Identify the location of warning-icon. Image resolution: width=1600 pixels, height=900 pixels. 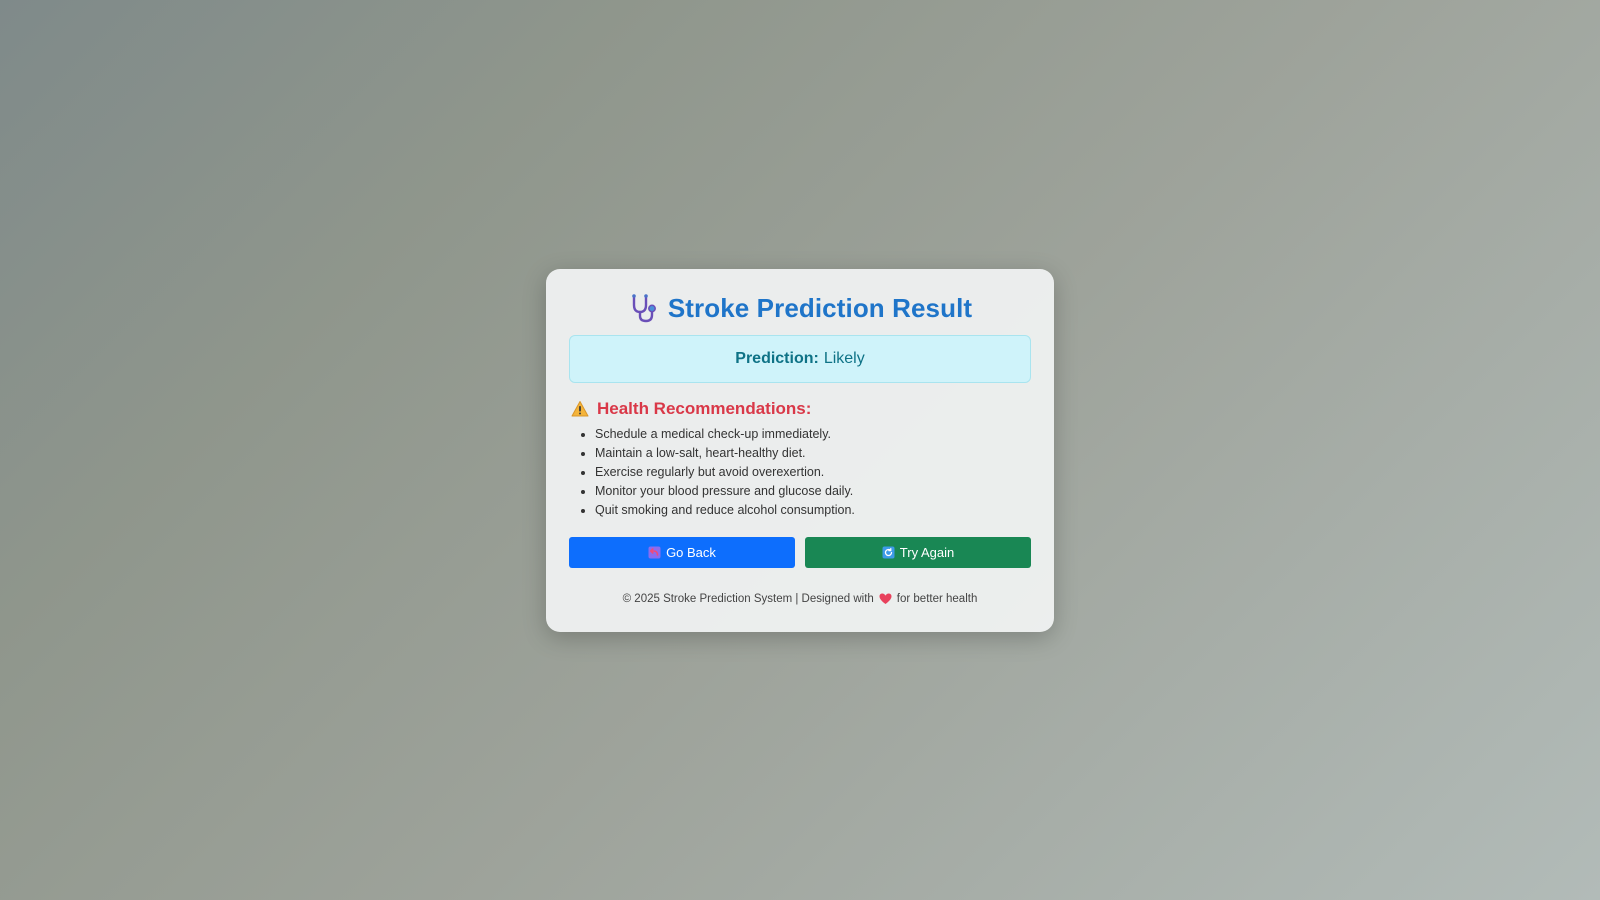
(580, 409).